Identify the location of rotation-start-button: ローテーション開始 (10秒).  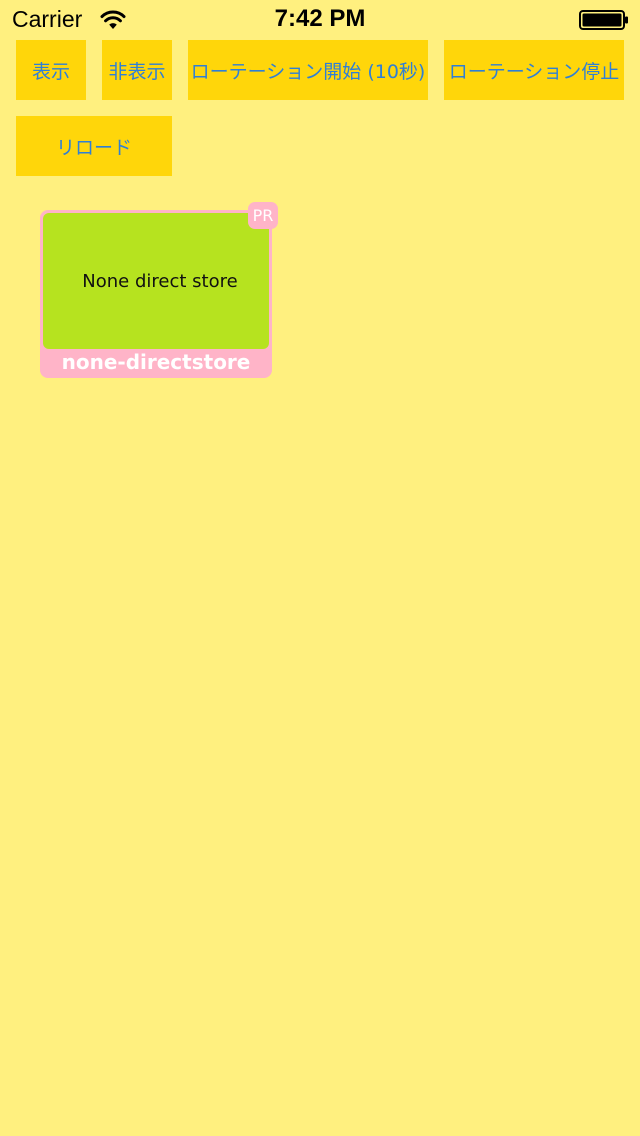
(308, 70).